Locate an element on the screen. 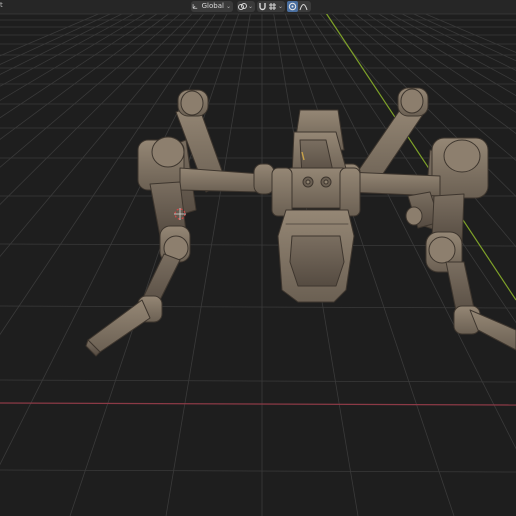 The height and width of the screenshot is (516, 516). falloff-curve-icon is located at coordinates (303, 6).